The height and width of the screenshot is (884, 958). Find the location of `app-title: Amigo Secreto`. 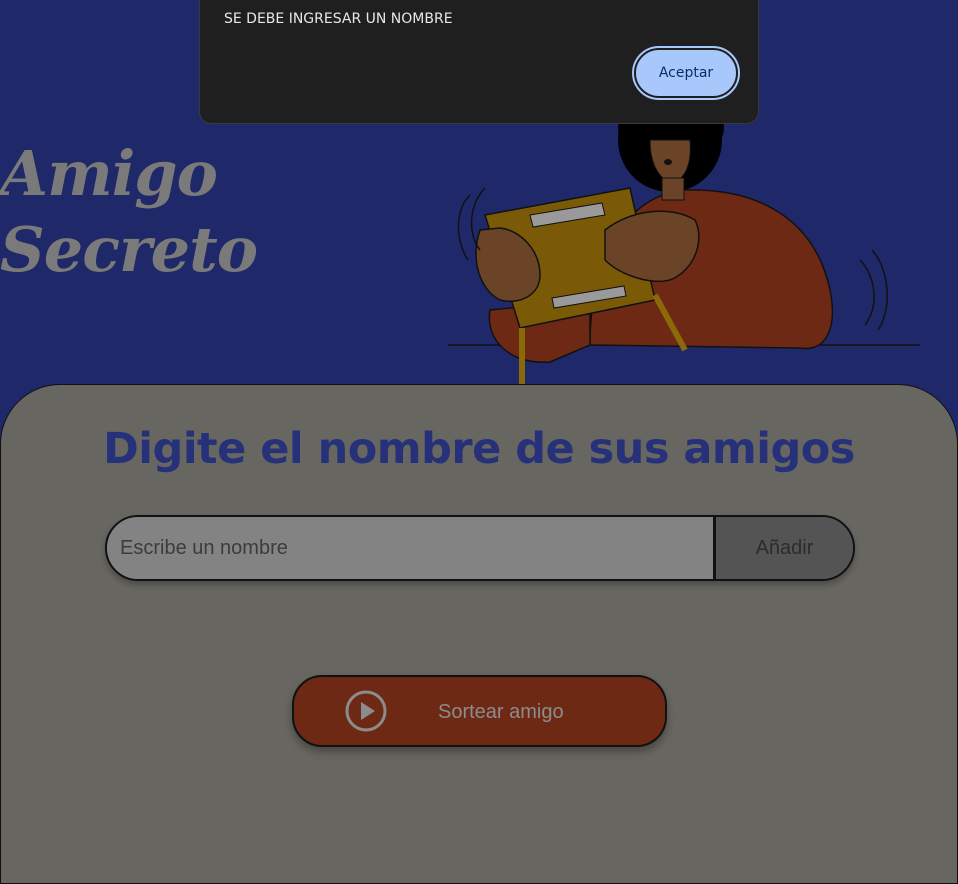

app-title: Amigo Secreto is located at coordinates (129, 212).